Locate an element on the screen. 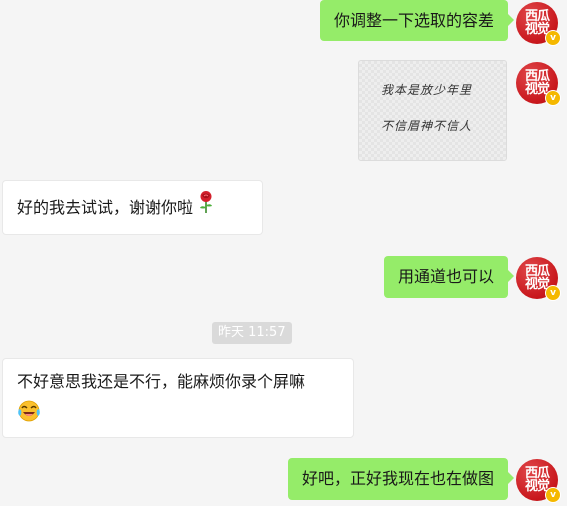 The height and width of the screenshot is (506, 567). image-message: 我本是放少年里 不信眉神不信人 is located at coordinates (432, 110).